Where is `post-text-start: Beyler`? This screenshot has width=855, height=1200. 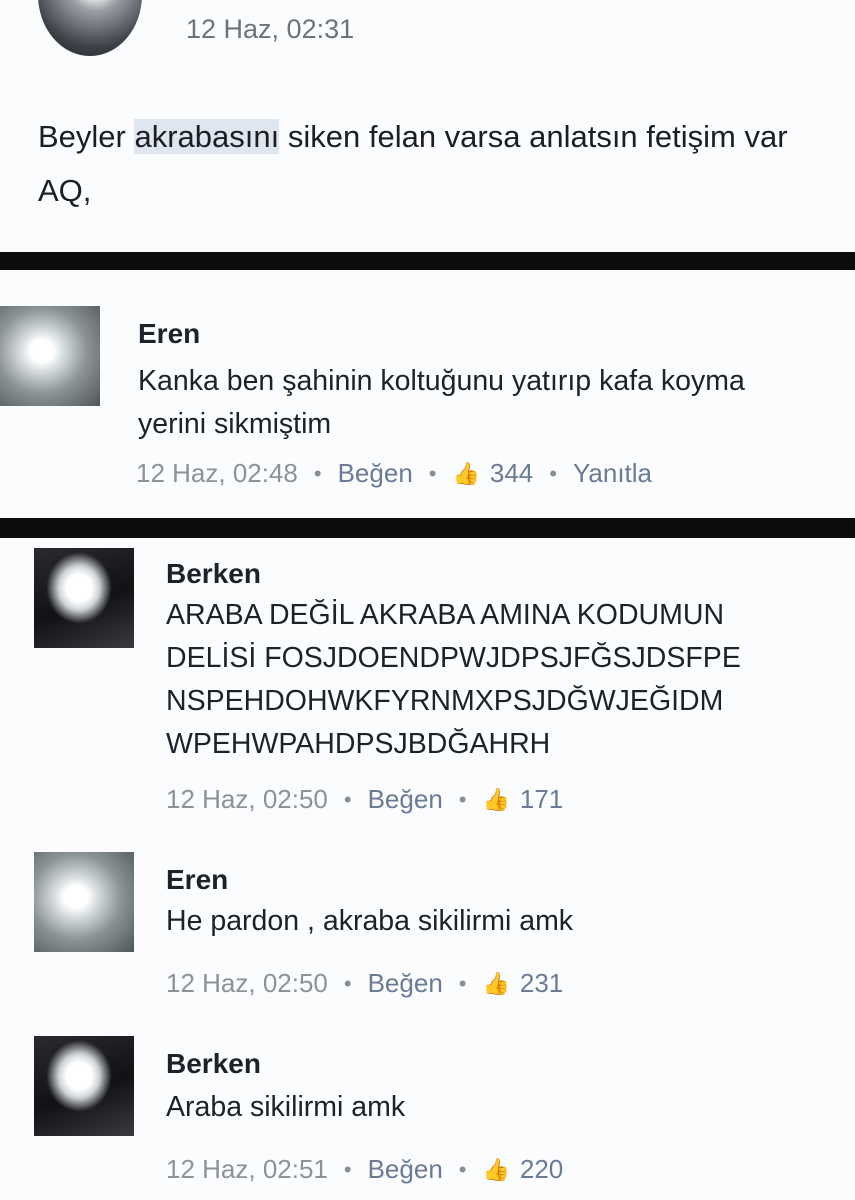 post-text-start: Beyler is located at coordinates (86, 136).